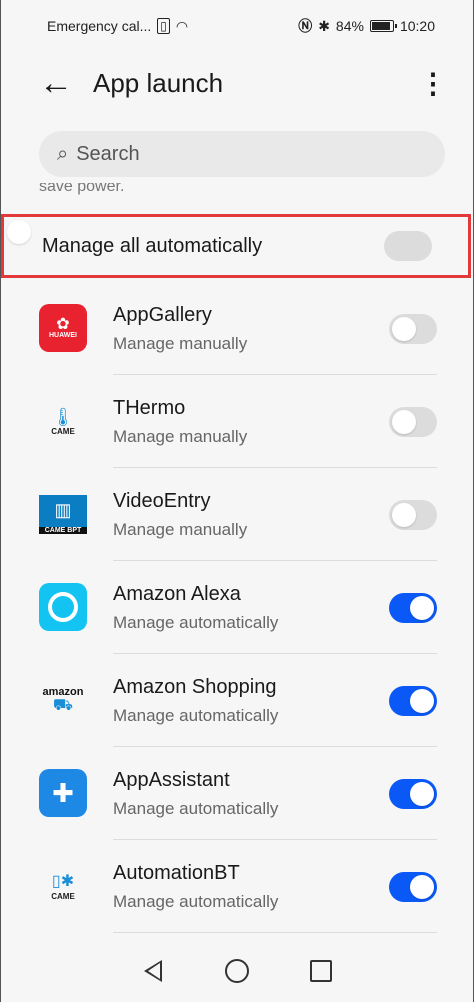  What do you see at coordinates (63, 700) in the screenshot?
I see `amazon-shopping-icon: amazon ⛟` at bounding box center [63, 700].